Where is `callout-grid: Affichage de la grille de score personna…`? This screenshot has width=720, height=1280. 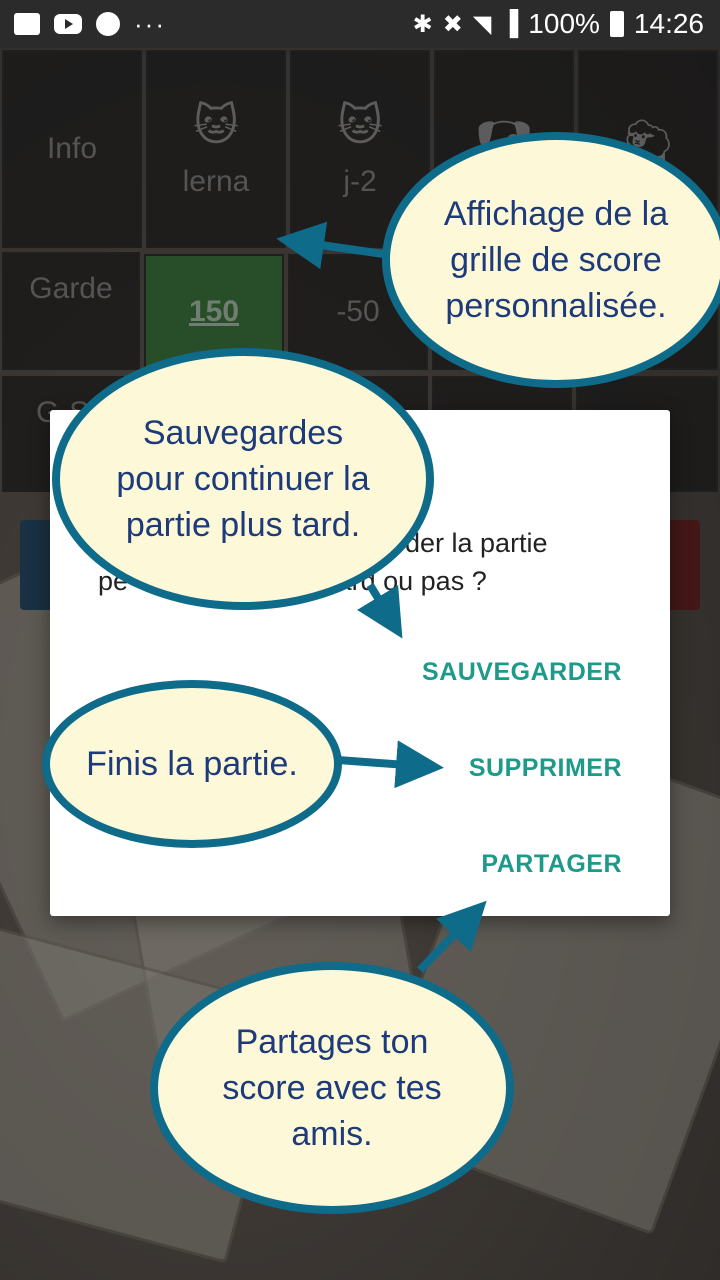 callout-grid: Affichage de la grille de score personna… is located at coordinates (551, 260).